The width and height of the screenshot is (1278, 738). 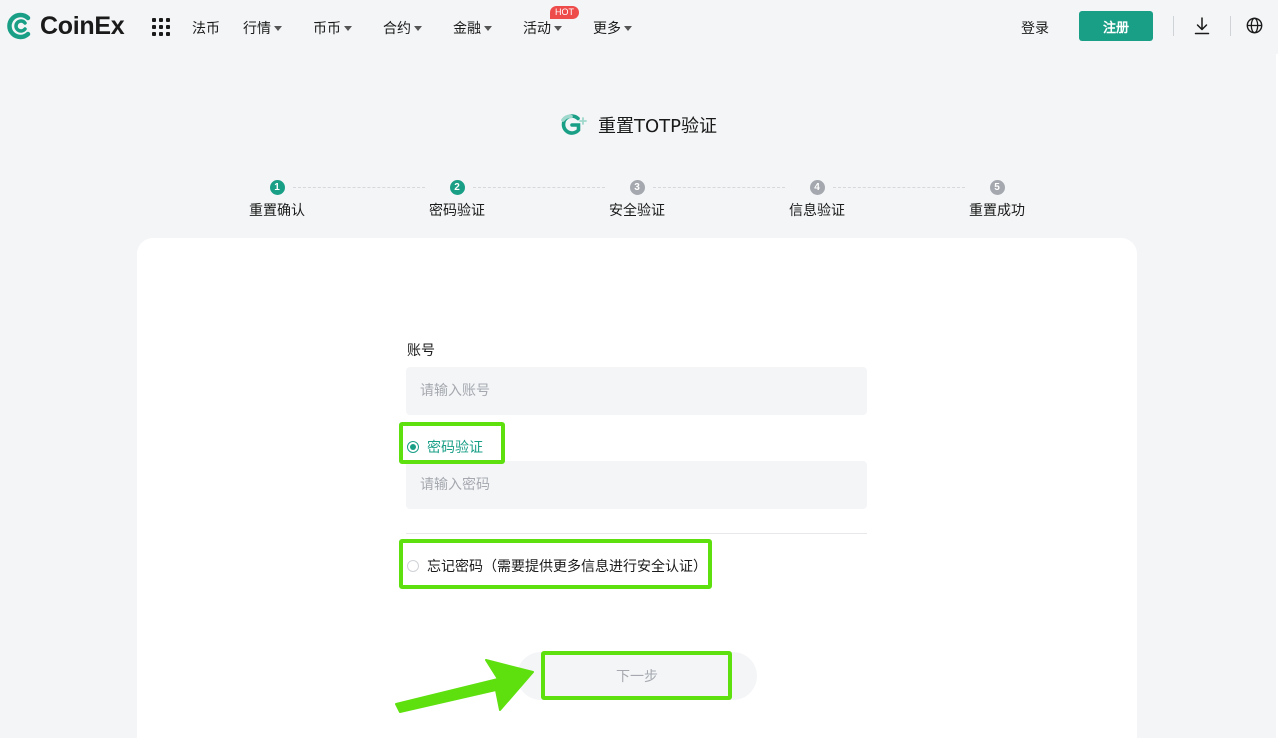 I want to click on page-title: 重置TOTP验证, so click(x=658, y=126).